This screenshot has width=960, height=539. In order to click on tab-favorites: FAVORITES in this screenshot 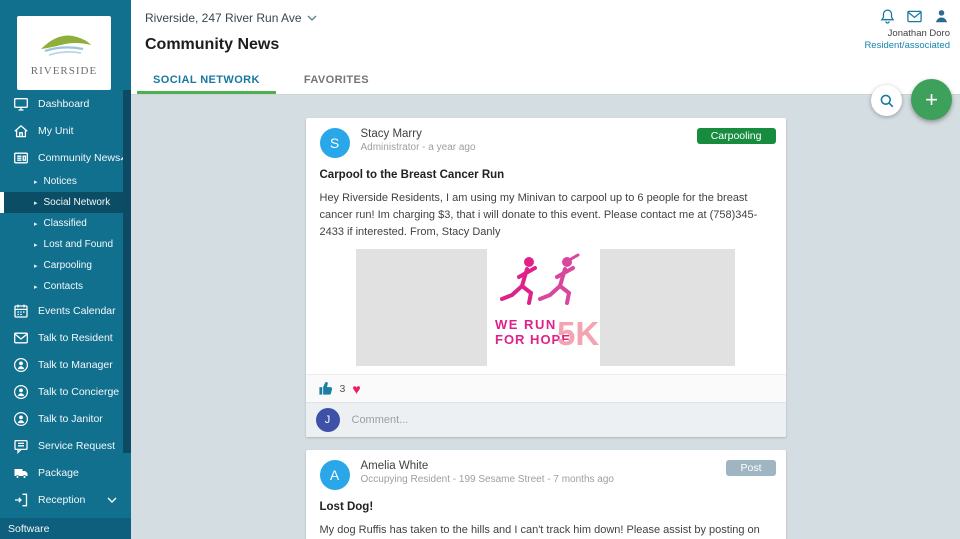, I will do `click(336, 80)`.